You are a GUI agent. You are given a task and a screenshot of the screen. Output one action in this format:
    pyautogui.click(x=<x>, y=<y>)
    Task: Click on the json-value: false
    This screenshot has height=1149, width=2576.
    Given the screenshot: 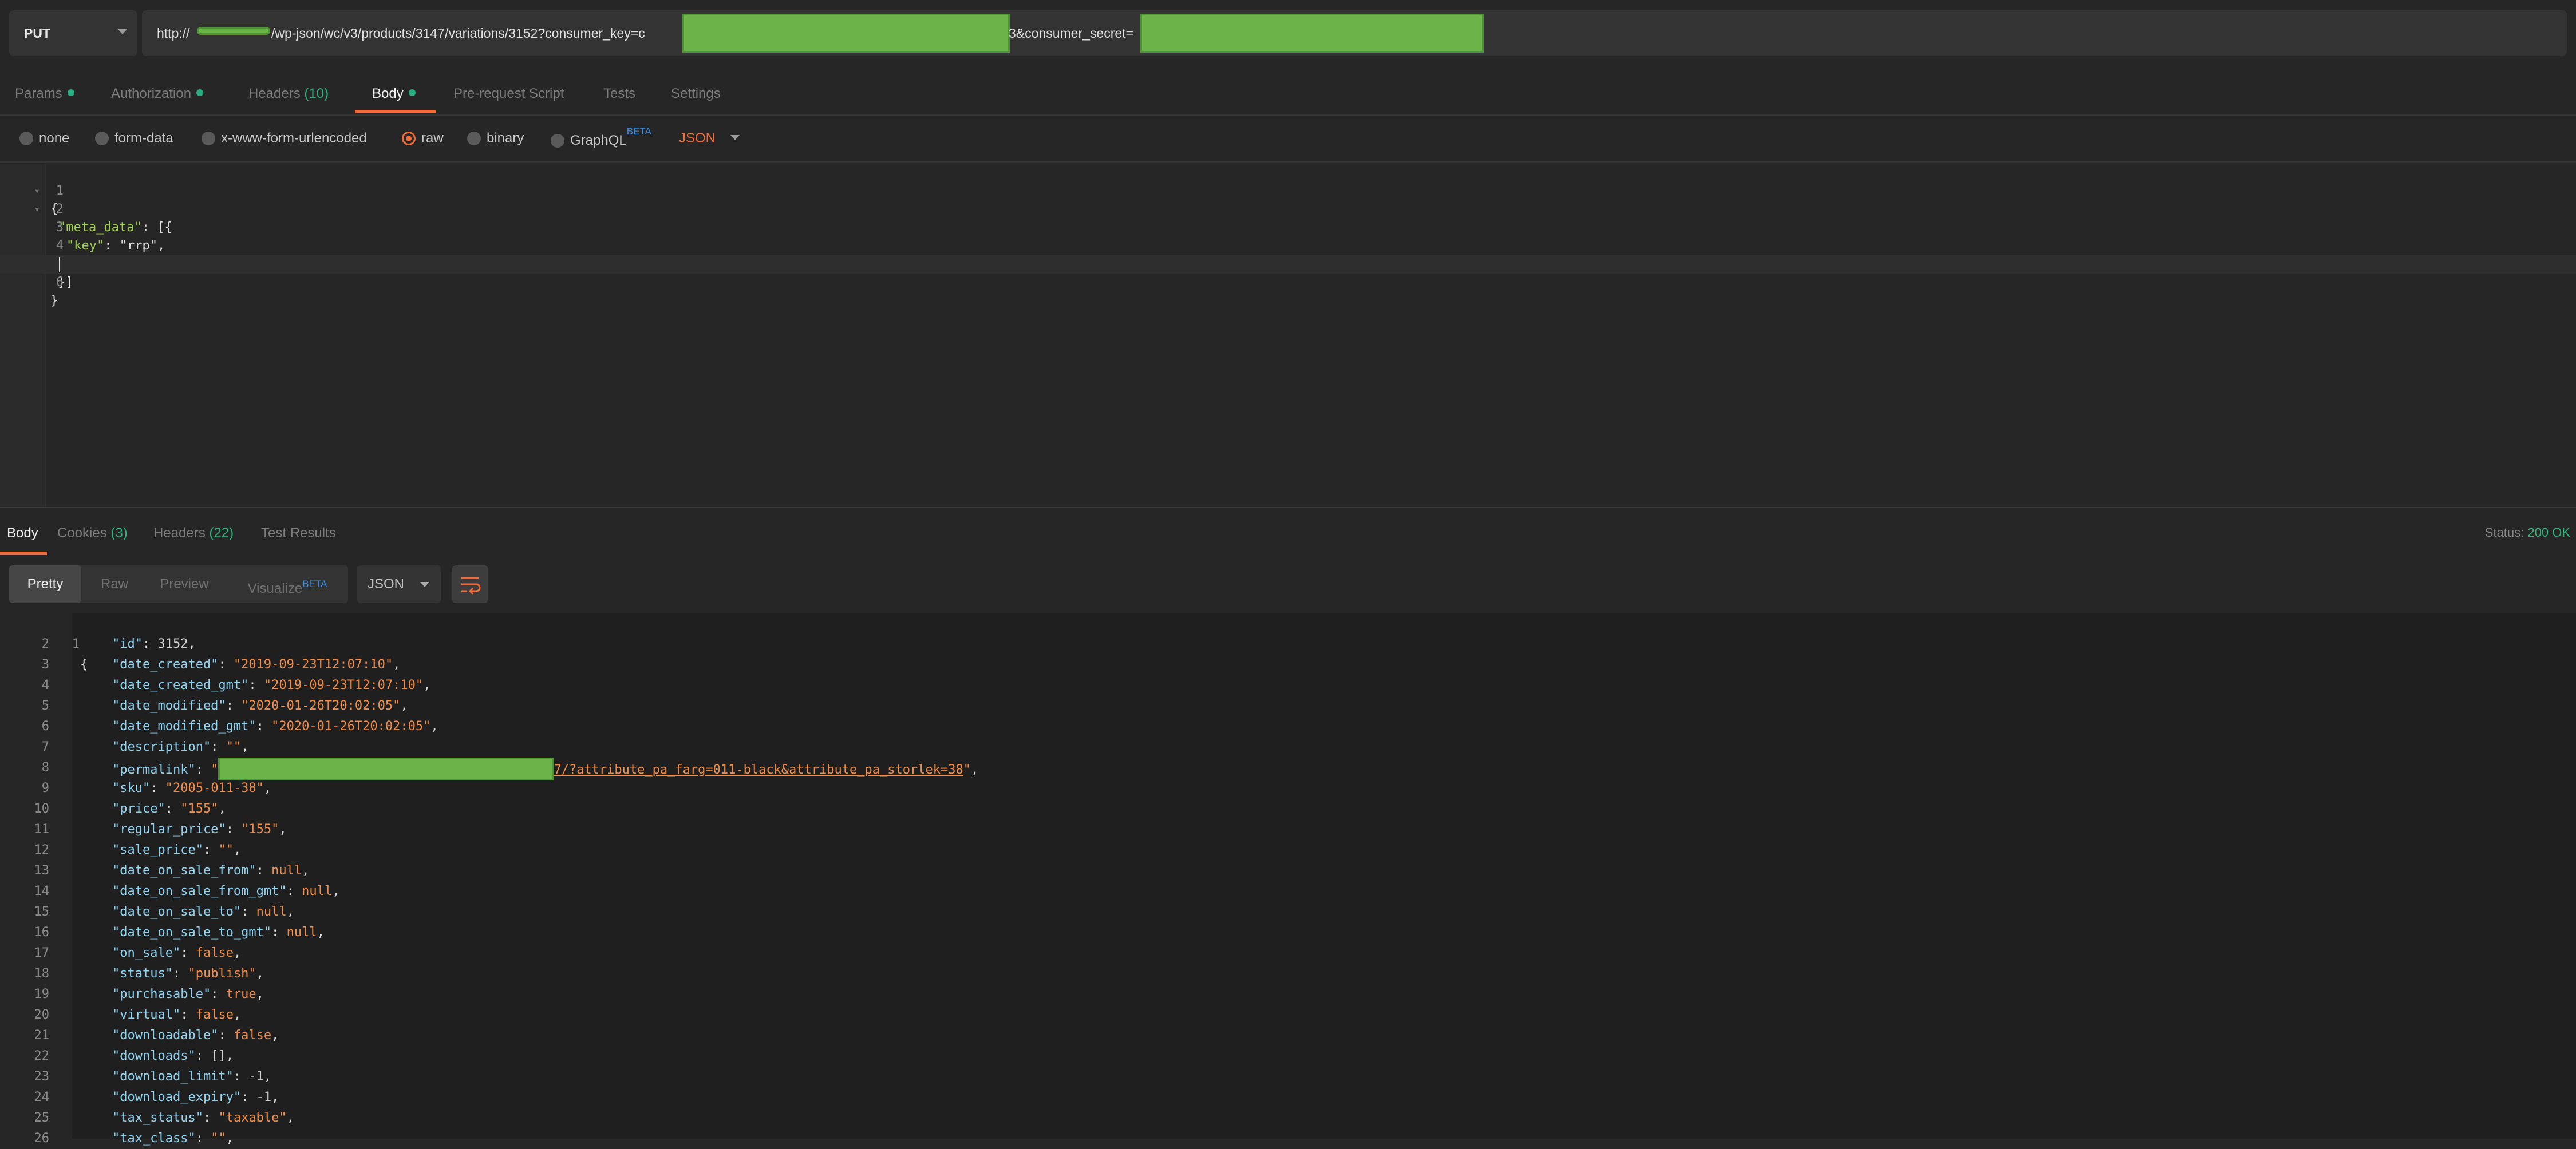 What is the action you would take?
    pyautogui.click(x=252, y=1035)
    